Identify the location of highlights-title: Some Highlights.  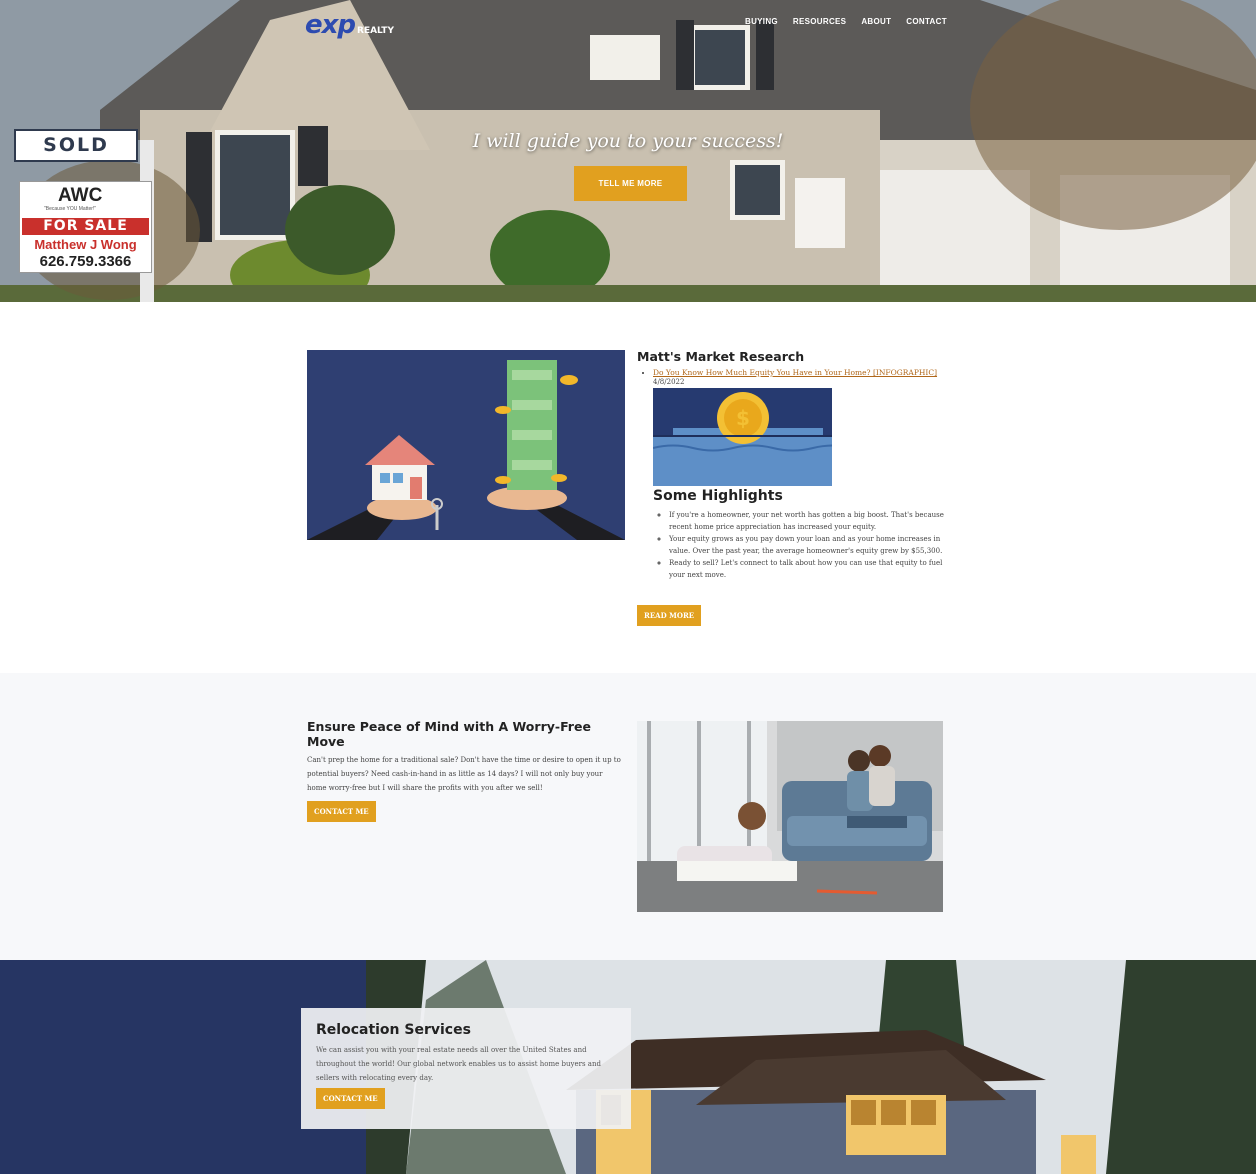
(718, 496).